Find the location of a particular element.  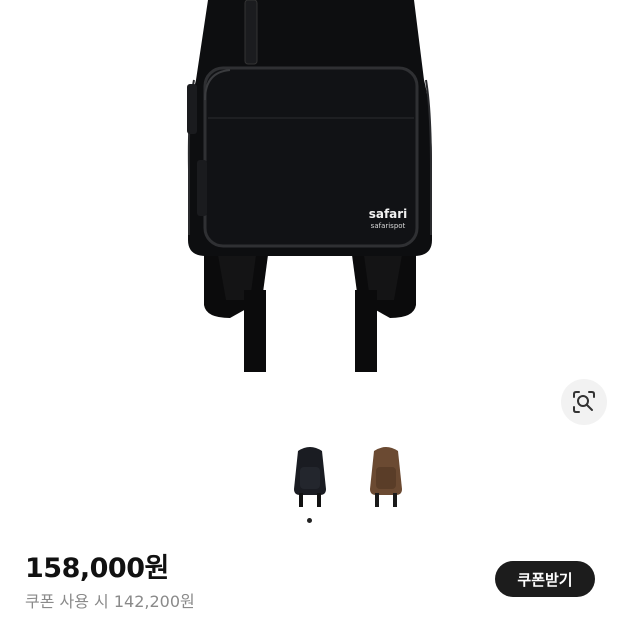

variant-black-thumbnail is located at coordinates (310, 478).